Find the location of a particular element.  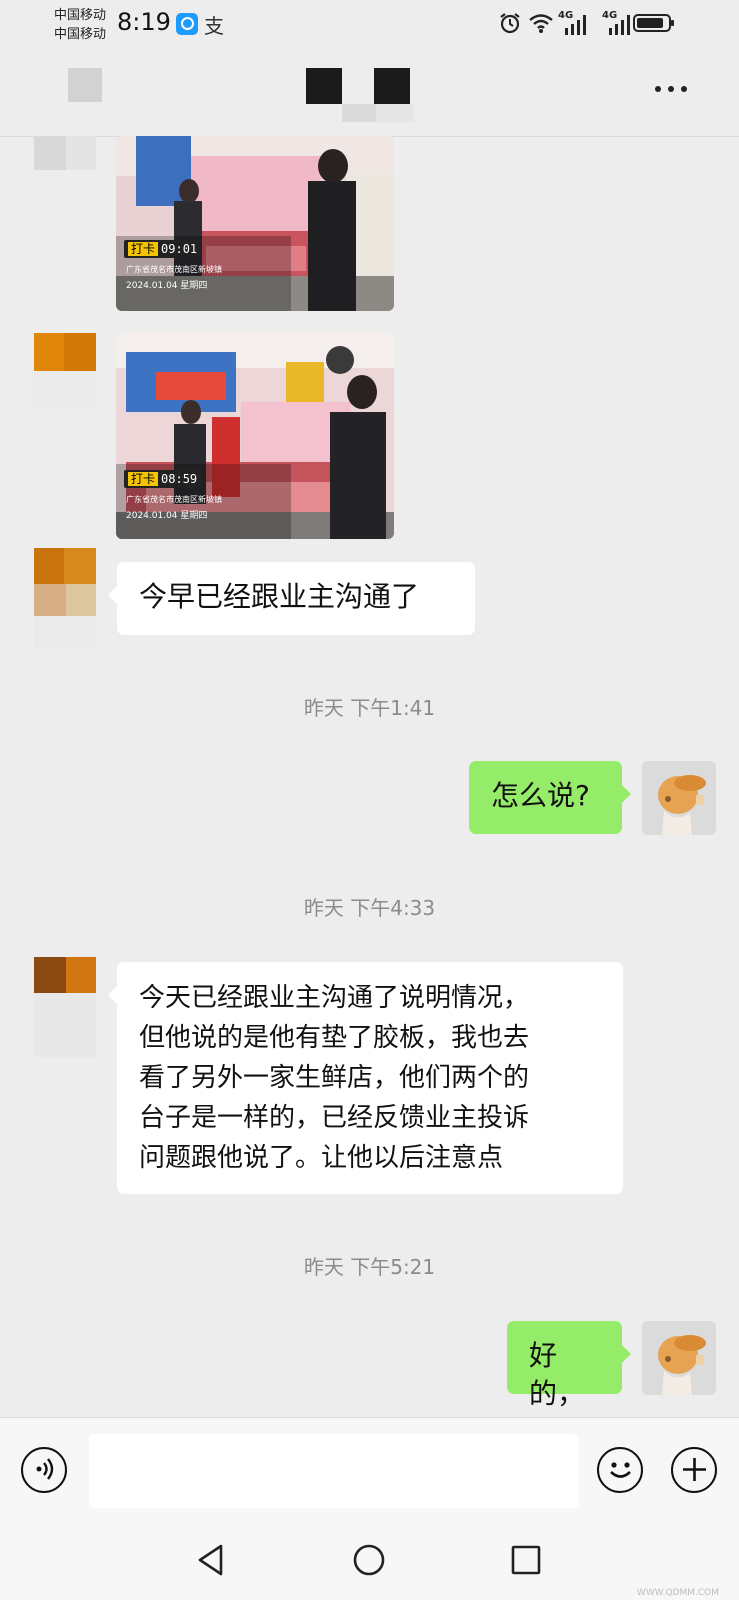

plus-icon is located at coordinates (694, 1470).